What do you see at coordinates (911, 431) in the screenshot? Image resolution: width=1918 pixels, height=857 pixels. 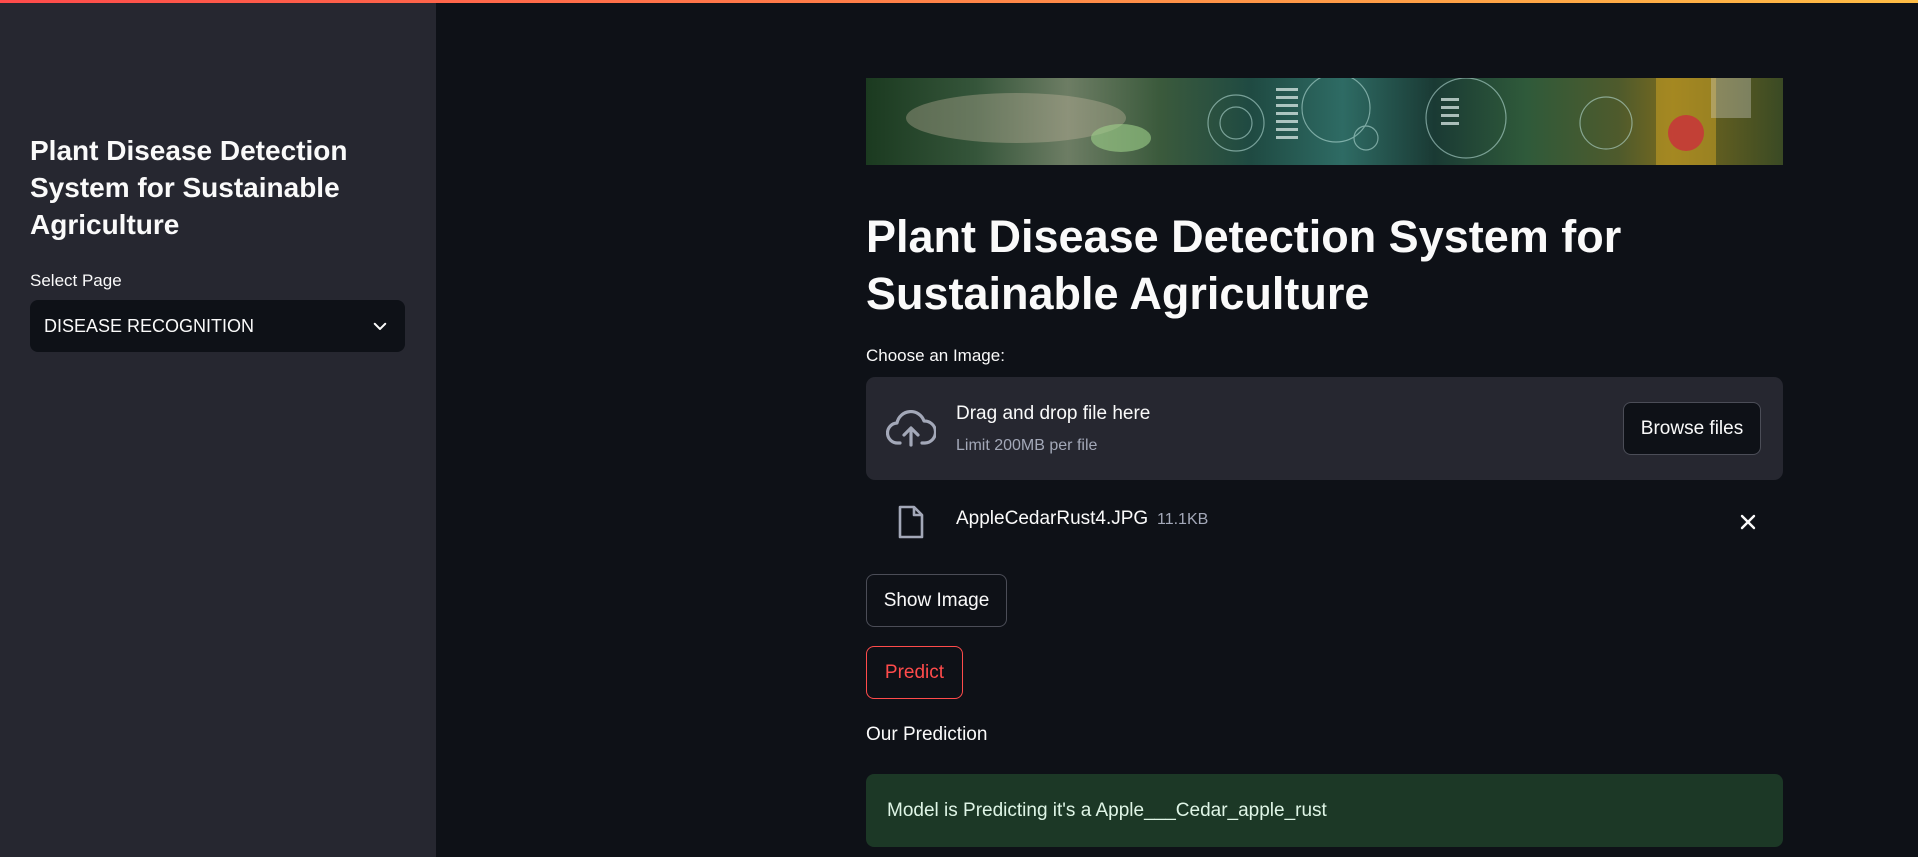 I see `cloud-upload-icon` at bounding box center [911, 431].